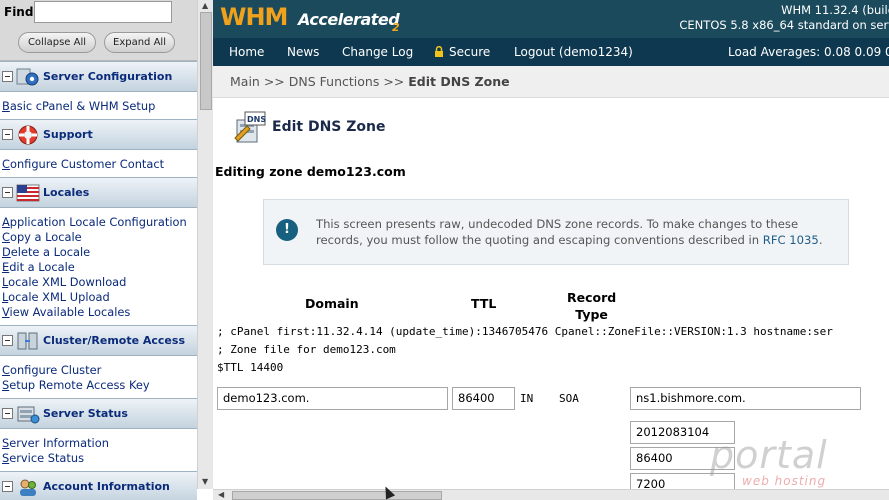 The height and width of the screenshot is (500, 889). What do you see at coordinates (205, 5) in the screenshot?
I see `scroll-up-icon: ▲` at bounding box center [205, 5].